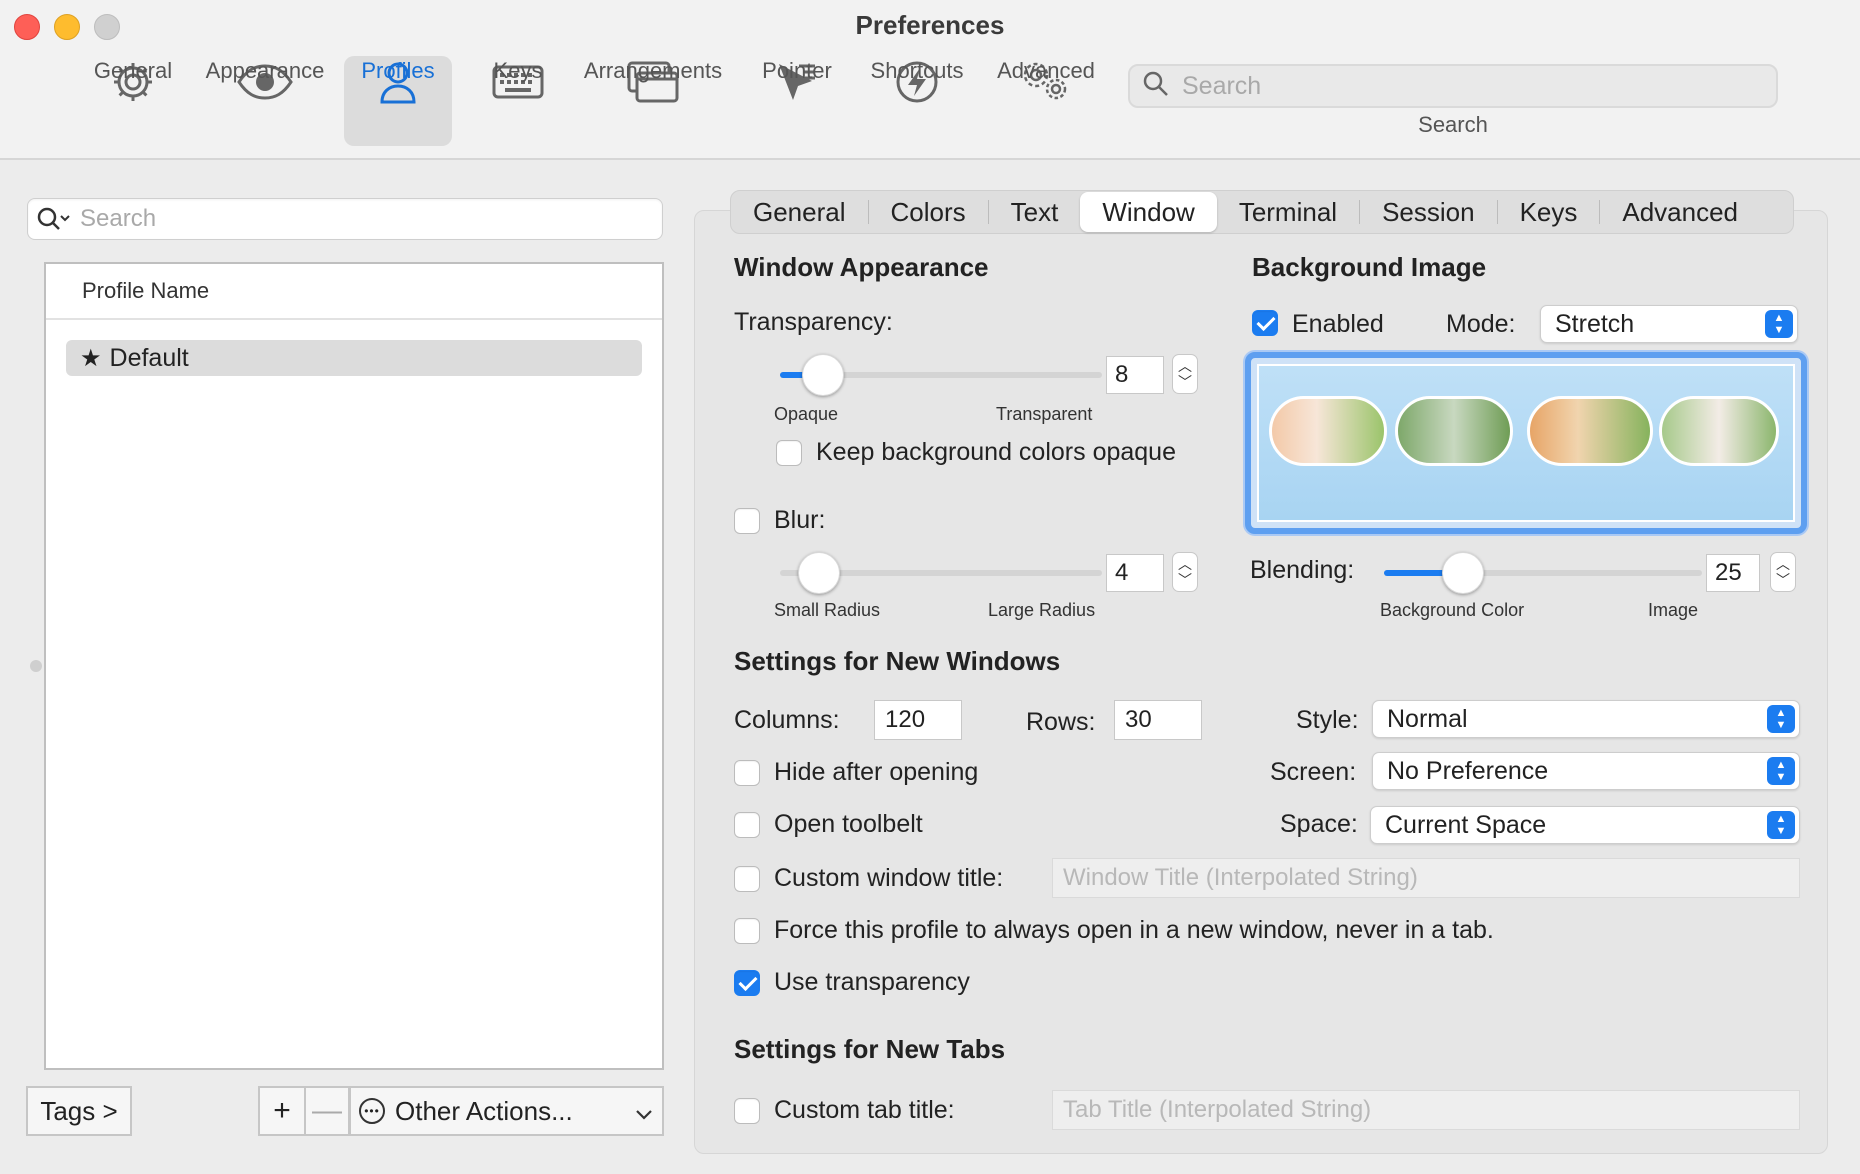 This screenshot has width=1860, height=1174. I want to click on open-toolbelt-checkbox, so click(747, 825).